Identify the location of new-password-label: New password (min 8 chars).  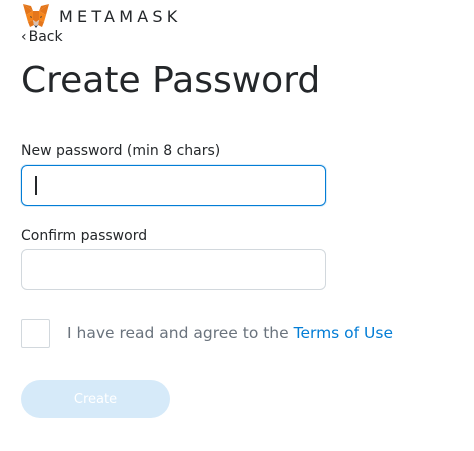
(121, 151).